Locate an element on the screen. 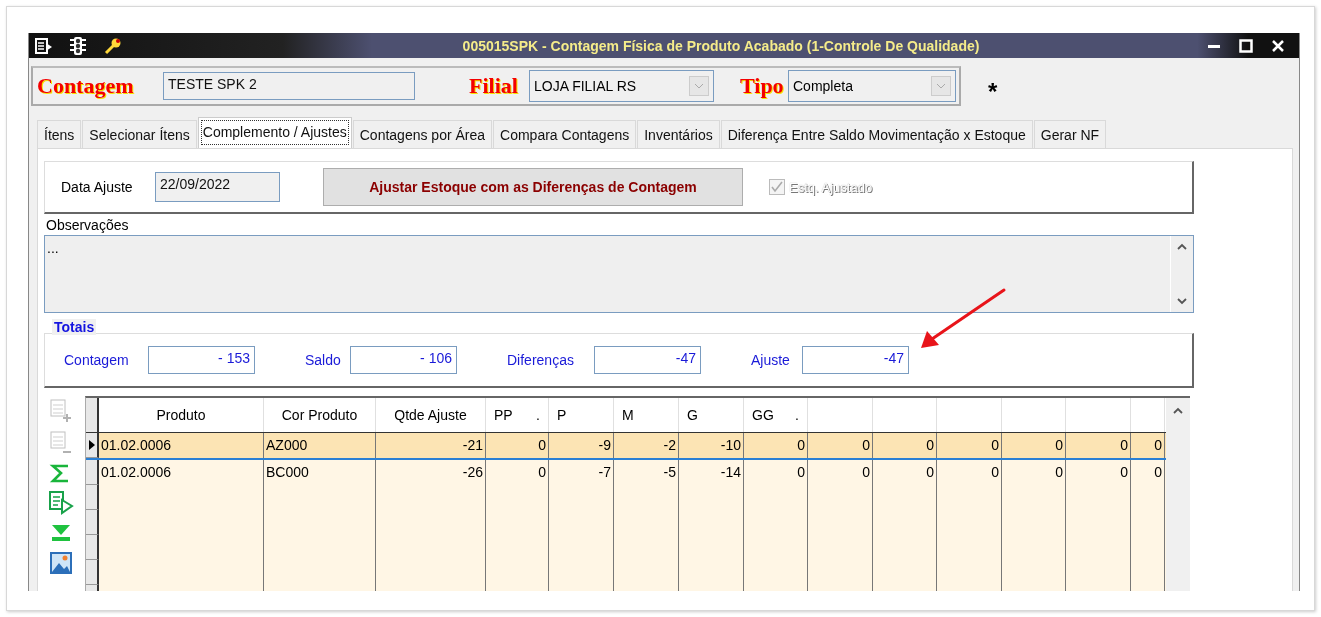 The image size is (1321, 617). tab: Inventários is located at coordinates (678, 134).